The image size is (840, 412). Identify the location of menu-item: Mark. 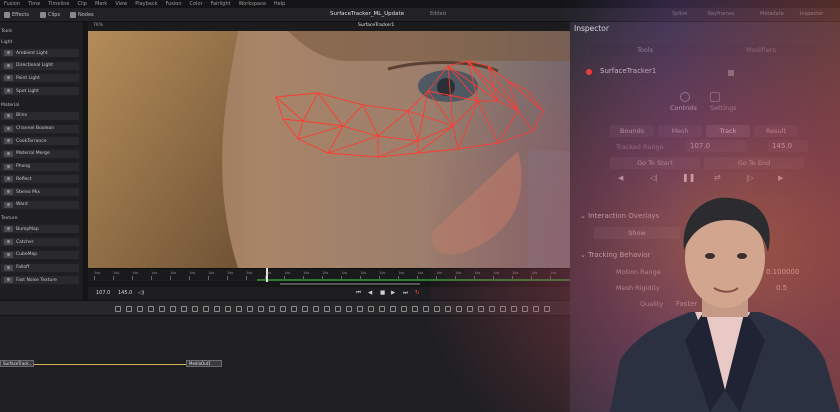
(101, 4).